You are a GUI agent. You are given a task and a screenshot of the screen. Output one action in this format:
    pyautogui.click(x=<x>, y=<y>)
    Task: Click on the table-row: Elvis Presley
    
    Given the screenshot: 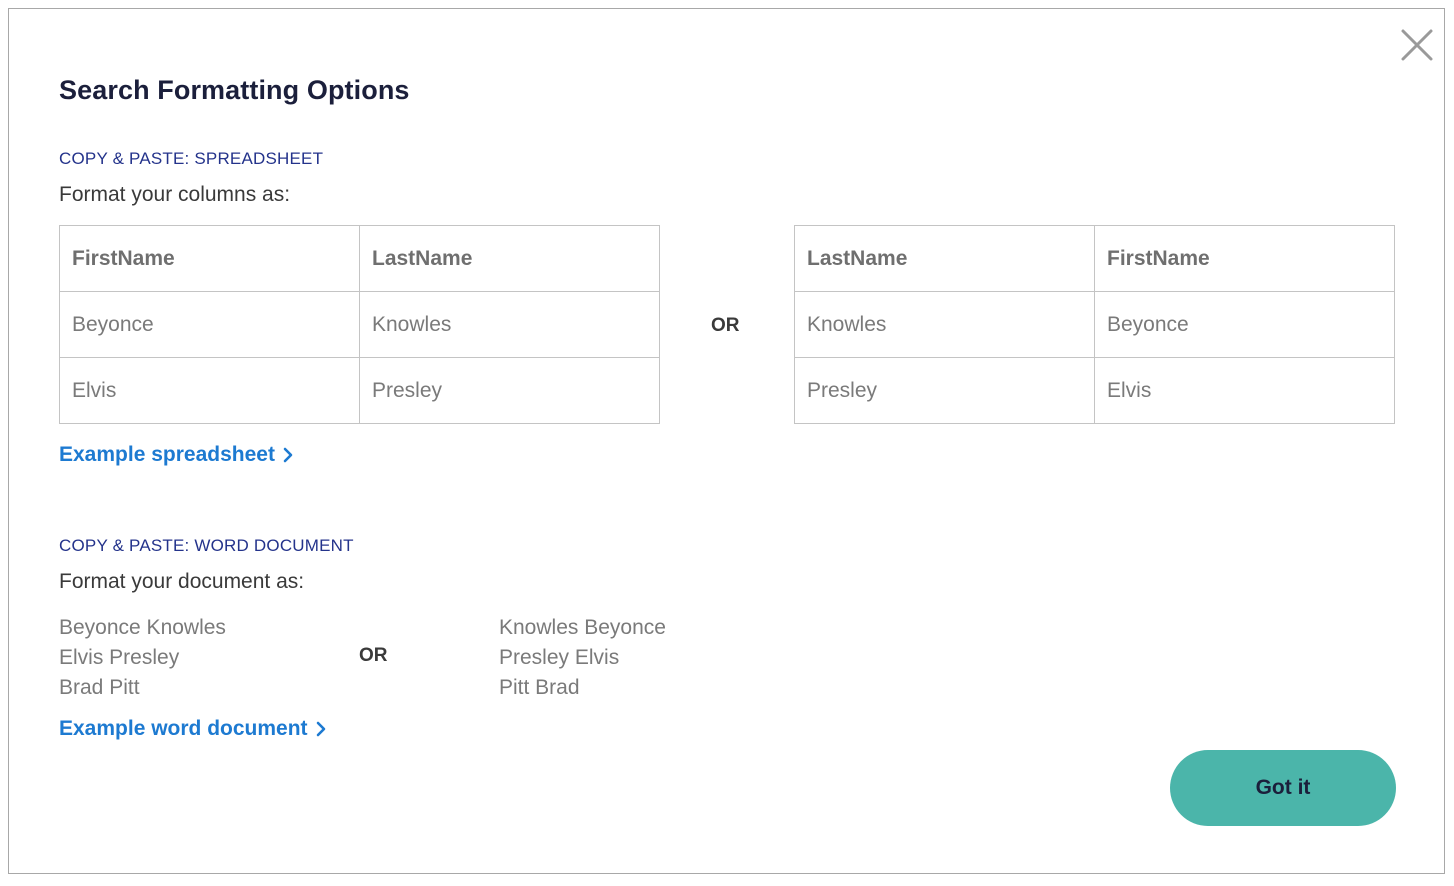 What is the action you would take?
    pyautogui.click(x=359, y=390)
    